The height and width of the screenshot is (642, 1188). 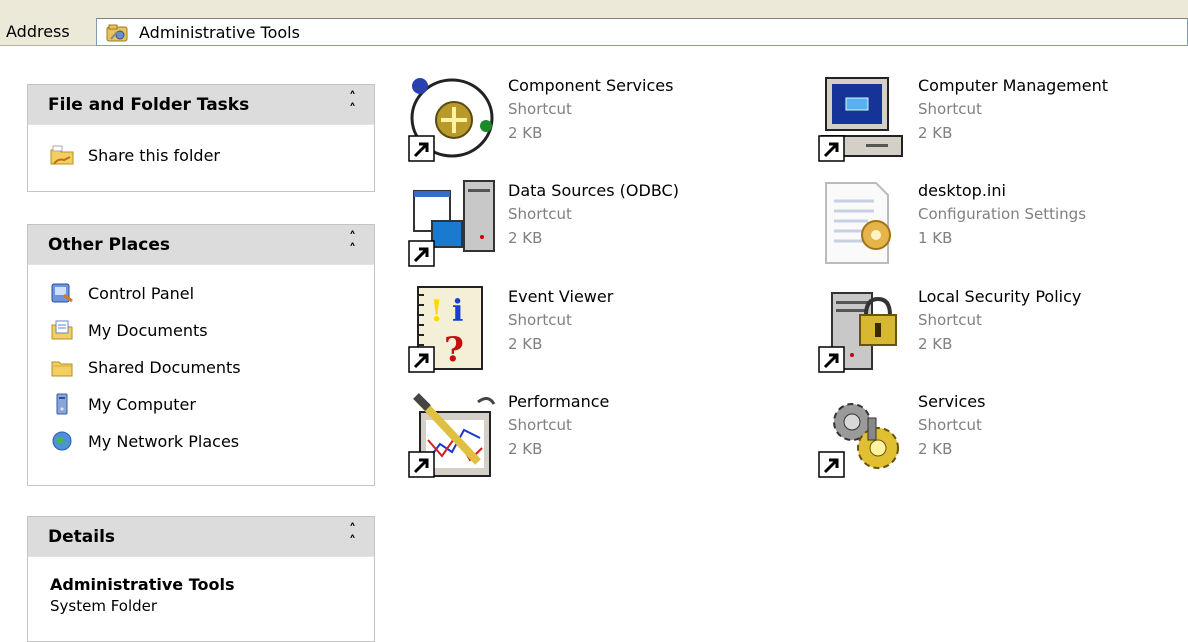 I want to click on file-name: Data Sources (ODBC), so click(x=593, y=190).